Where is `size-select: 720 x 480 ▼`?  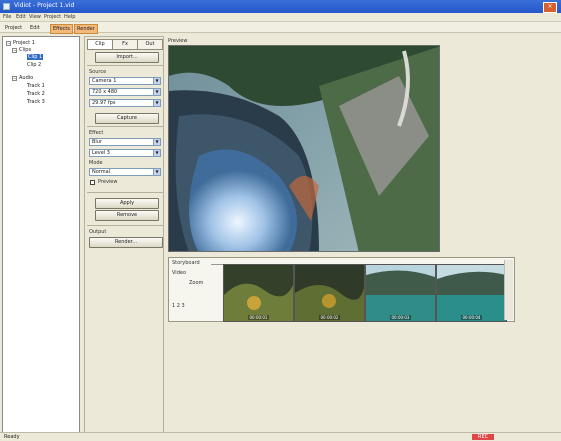
size-select: 720 x 480 ▼ is located at coordinates (125, 92).